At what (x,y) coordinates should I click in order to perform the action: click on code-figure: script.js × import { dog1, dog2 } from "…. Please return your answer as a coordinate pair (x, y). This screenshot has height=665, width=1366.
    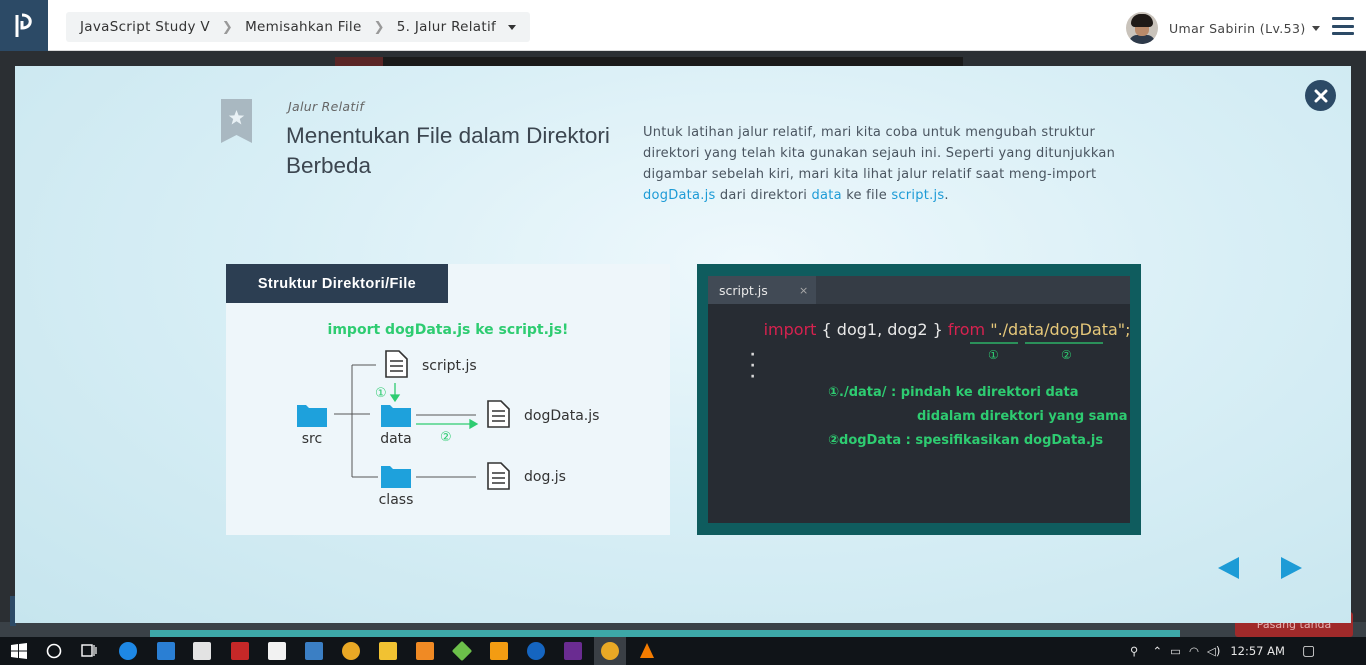
    Looking at the image, I should click on (919, 399).